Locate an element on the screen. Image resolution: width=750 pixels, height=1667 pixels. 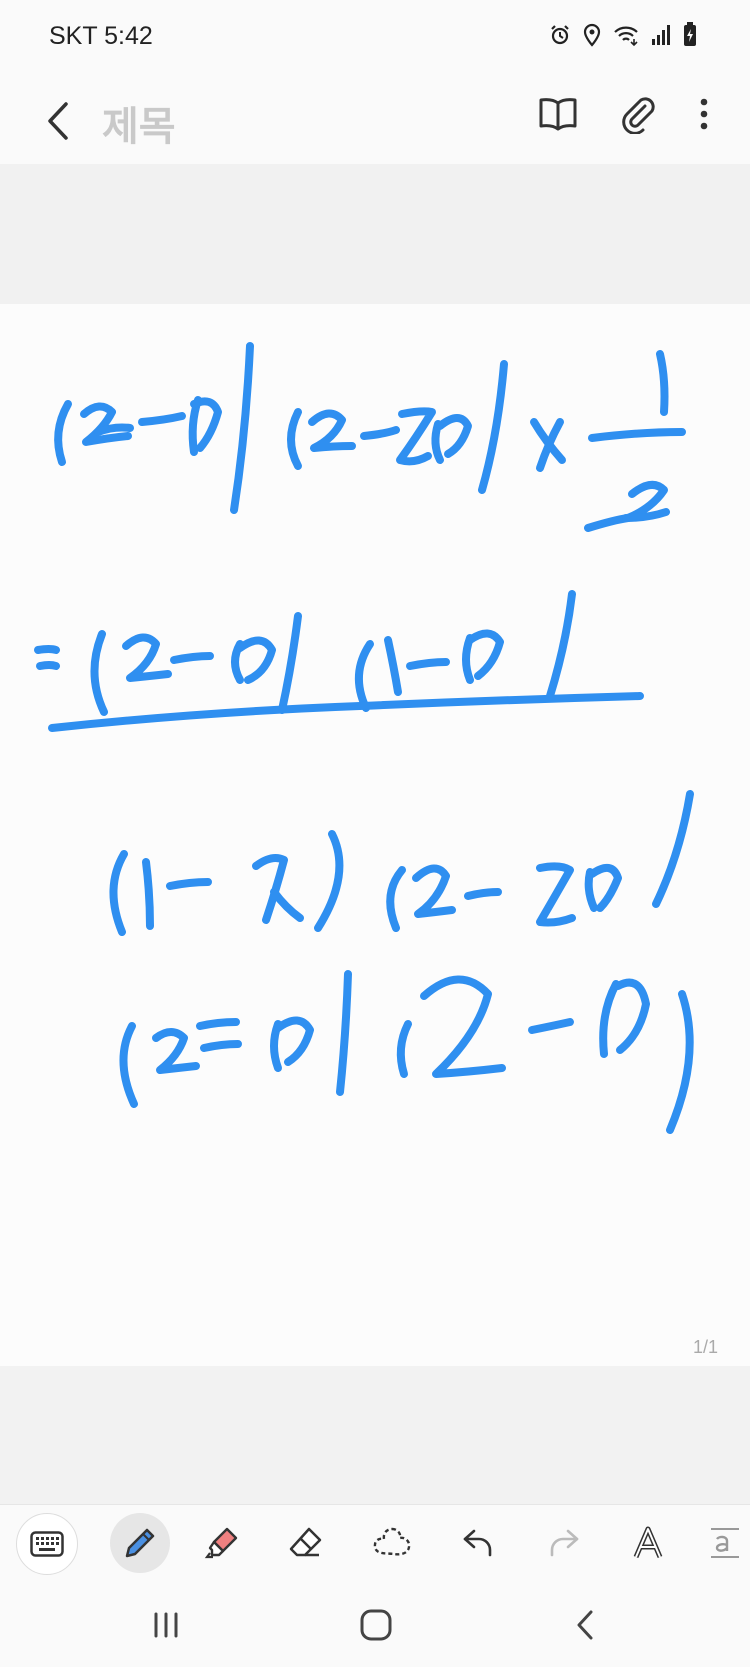
pen-icon is located at coordinates (140, 1543).